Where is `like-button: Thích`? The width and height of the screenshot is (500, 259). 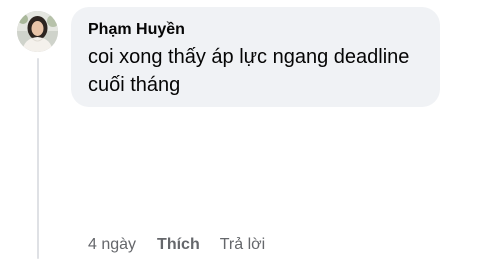 like-button: Thích is located at coordinates (178, 245).